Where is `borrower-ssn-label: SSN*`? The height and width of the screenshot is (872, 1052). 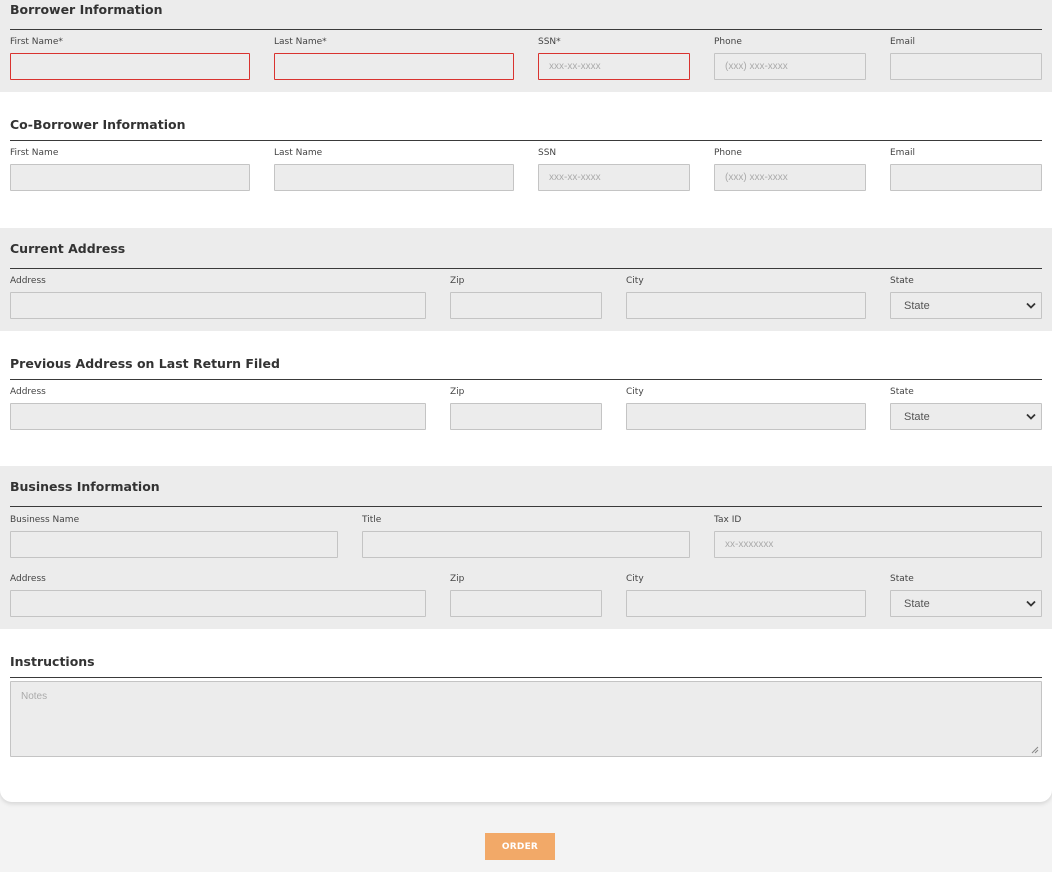
borrower-ssn-label: SSN* is located at coordinates (549, 42).